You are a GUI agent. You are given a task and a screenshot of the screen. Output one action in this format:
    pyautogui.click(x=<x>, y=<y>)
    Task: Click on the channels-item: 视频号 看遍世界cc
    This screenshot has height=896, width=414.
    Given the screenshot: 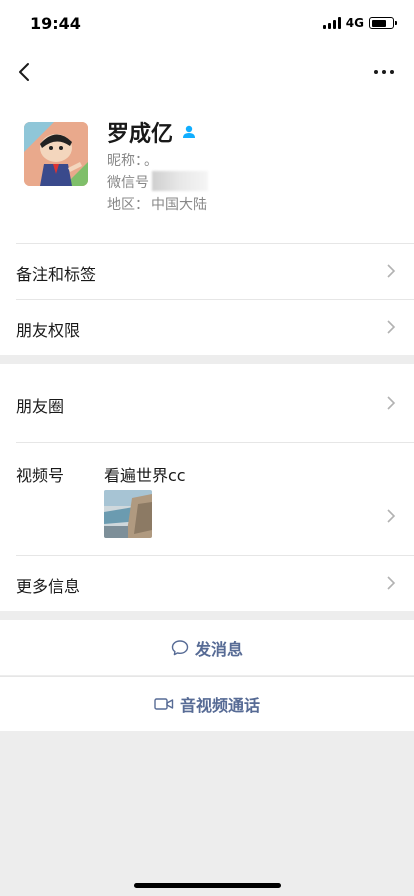 What is the action you would take?
    pyautogui.click(x=207, y=498)
    